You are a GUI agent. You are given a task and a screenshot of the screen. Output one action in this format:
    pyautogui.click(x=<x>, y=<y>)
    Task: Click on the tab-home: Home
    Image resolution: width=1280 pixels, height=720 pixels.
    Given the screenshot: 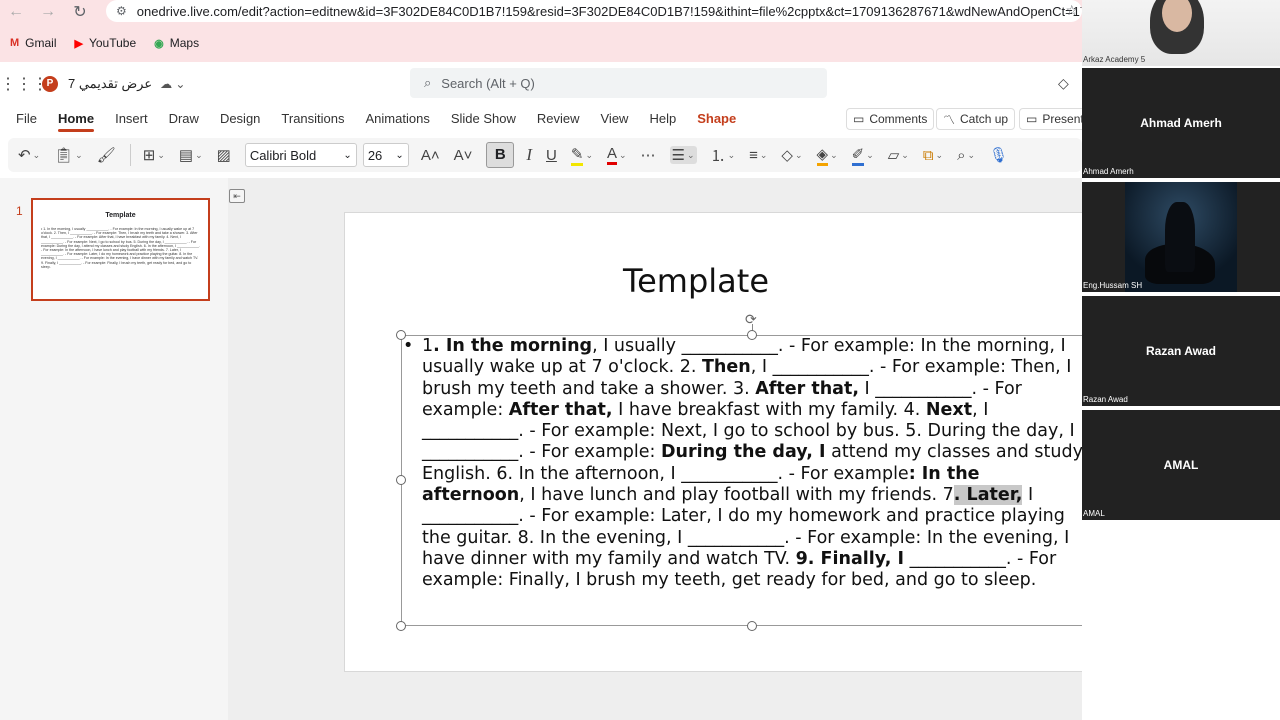 What is the action you would take?
    pyautogui.click(x=76, y=121)
    